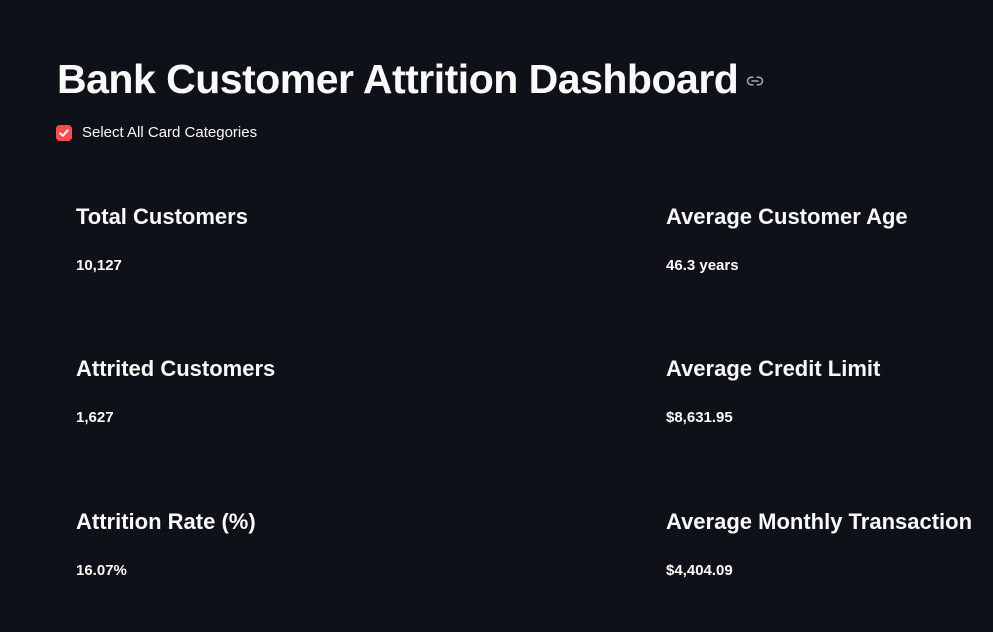 The height and width of the screenshot is (632, 993). I want to click on metric-value: $4,404.09, so click(699, 570).